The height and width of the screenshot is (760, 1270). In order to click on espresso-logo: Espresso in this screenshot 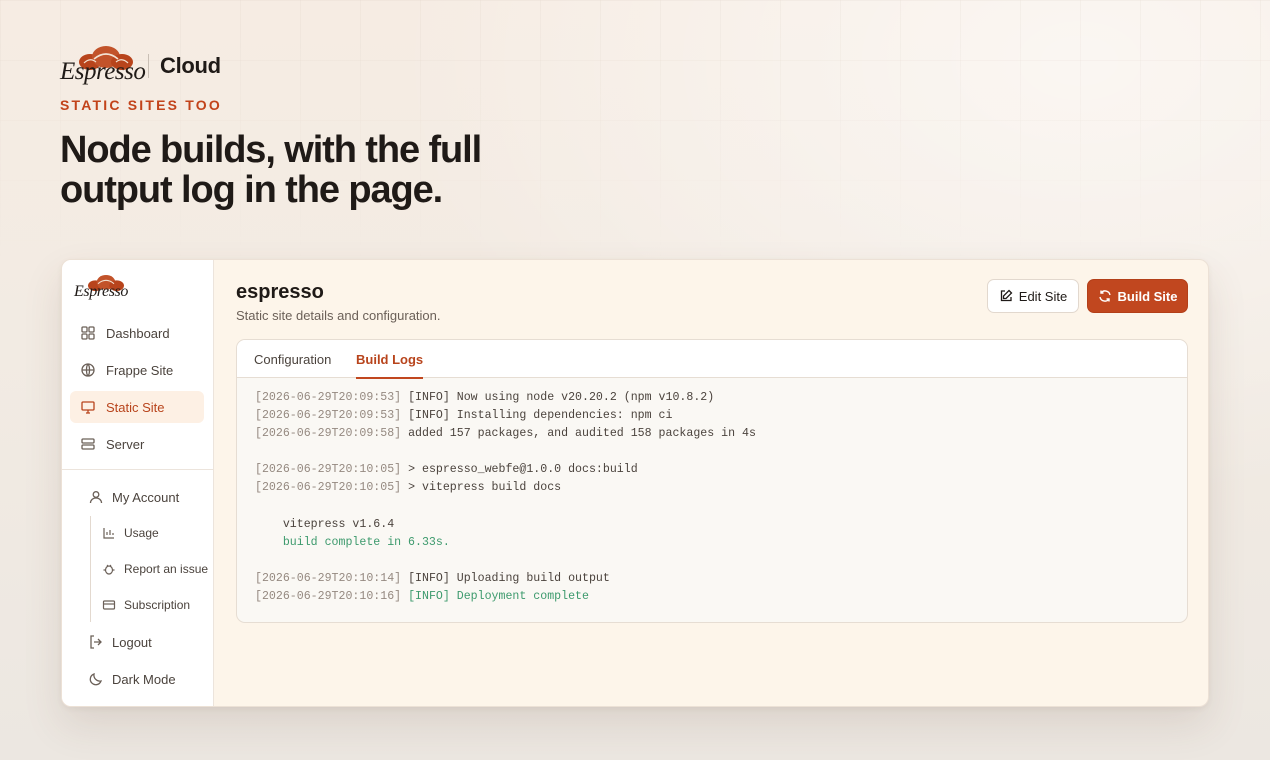, I will do `click(103, 66)`.